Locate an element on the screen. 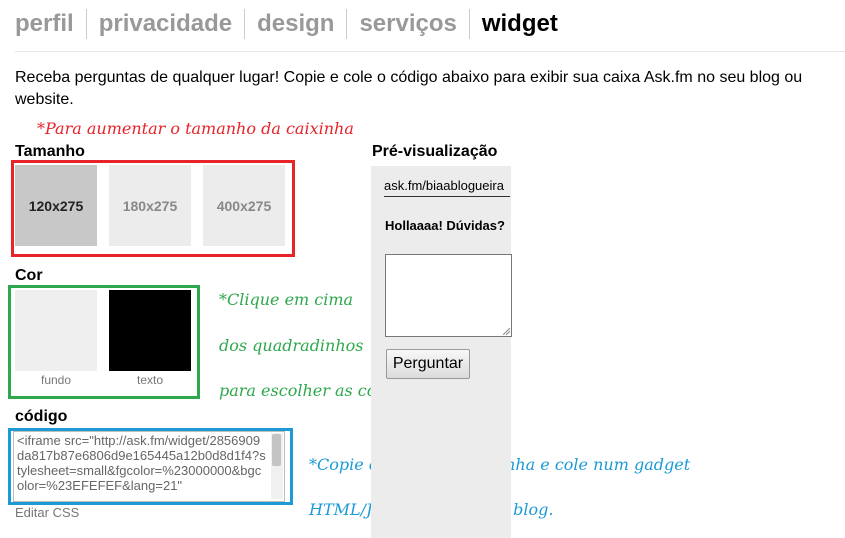  size-option-400x275: 400x275 is located at coordinates (244, 205).